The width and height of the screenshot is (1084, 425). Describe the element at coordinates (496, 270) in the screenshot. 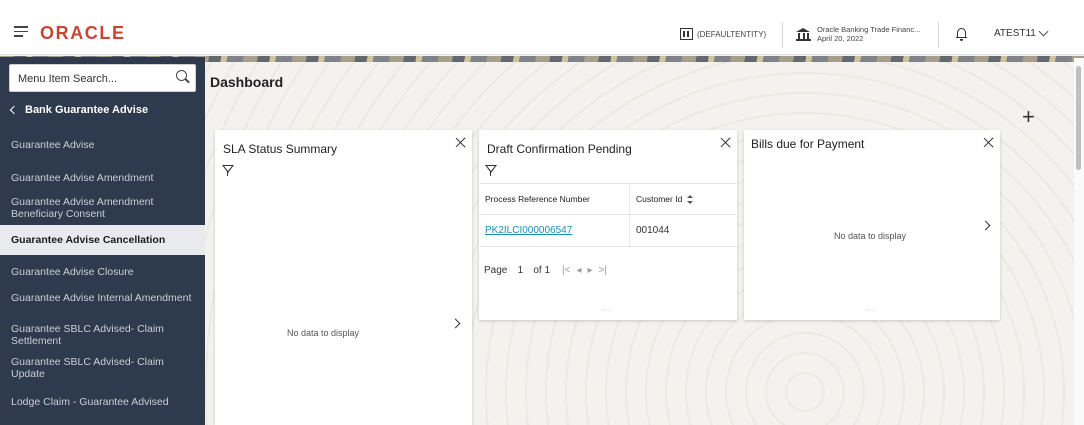

I see `page-label: Page` at that location.